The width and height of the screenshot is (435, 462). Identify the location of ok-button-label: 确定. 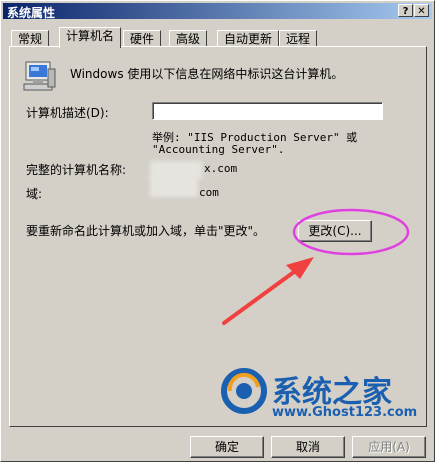
(226, 447).